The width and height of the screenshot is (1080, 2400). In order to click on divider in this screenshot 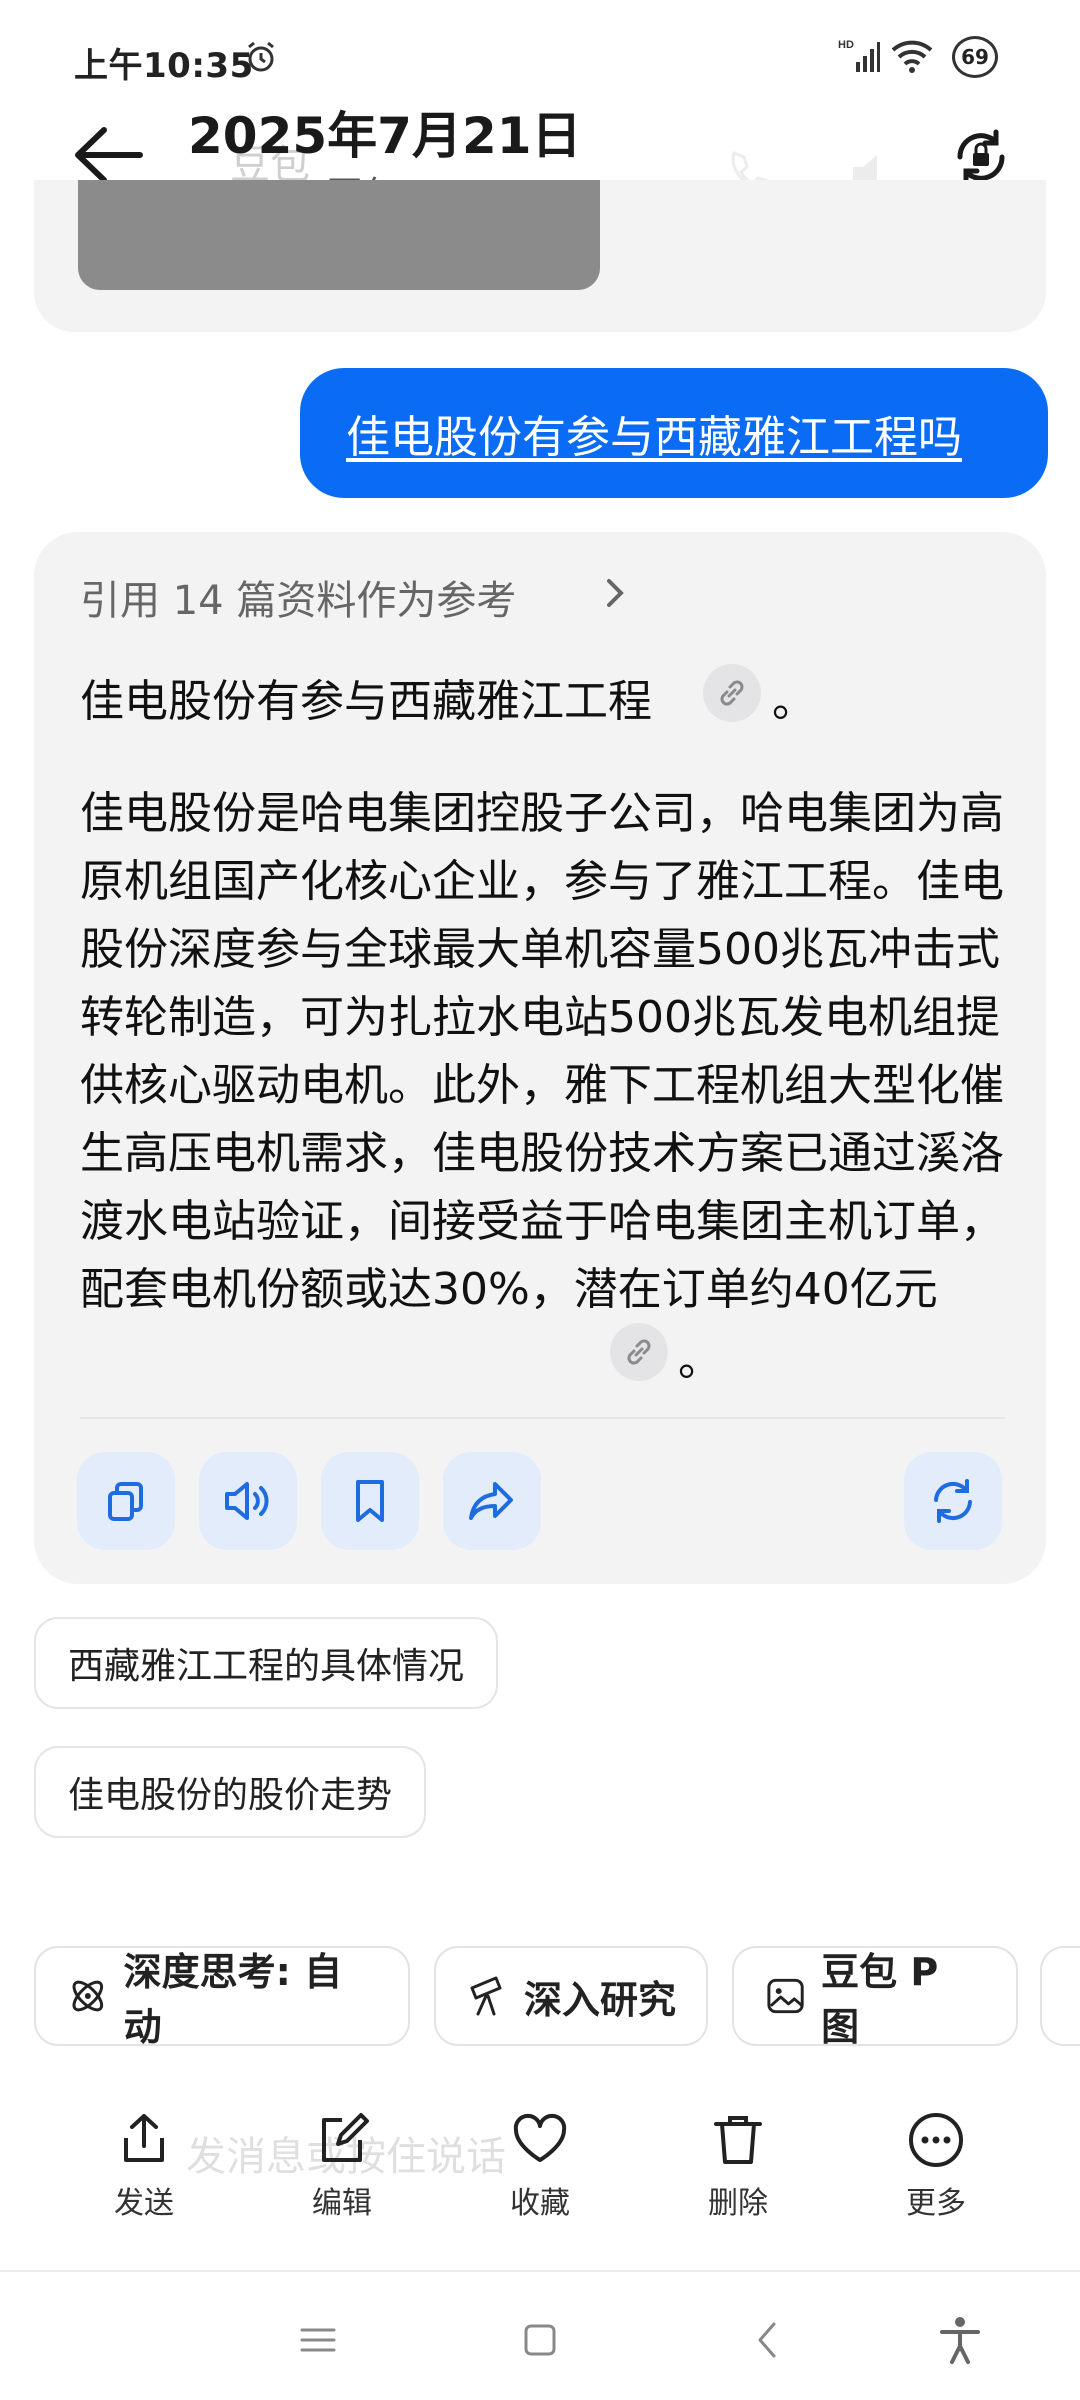, I will do `click(542, 1418)`.